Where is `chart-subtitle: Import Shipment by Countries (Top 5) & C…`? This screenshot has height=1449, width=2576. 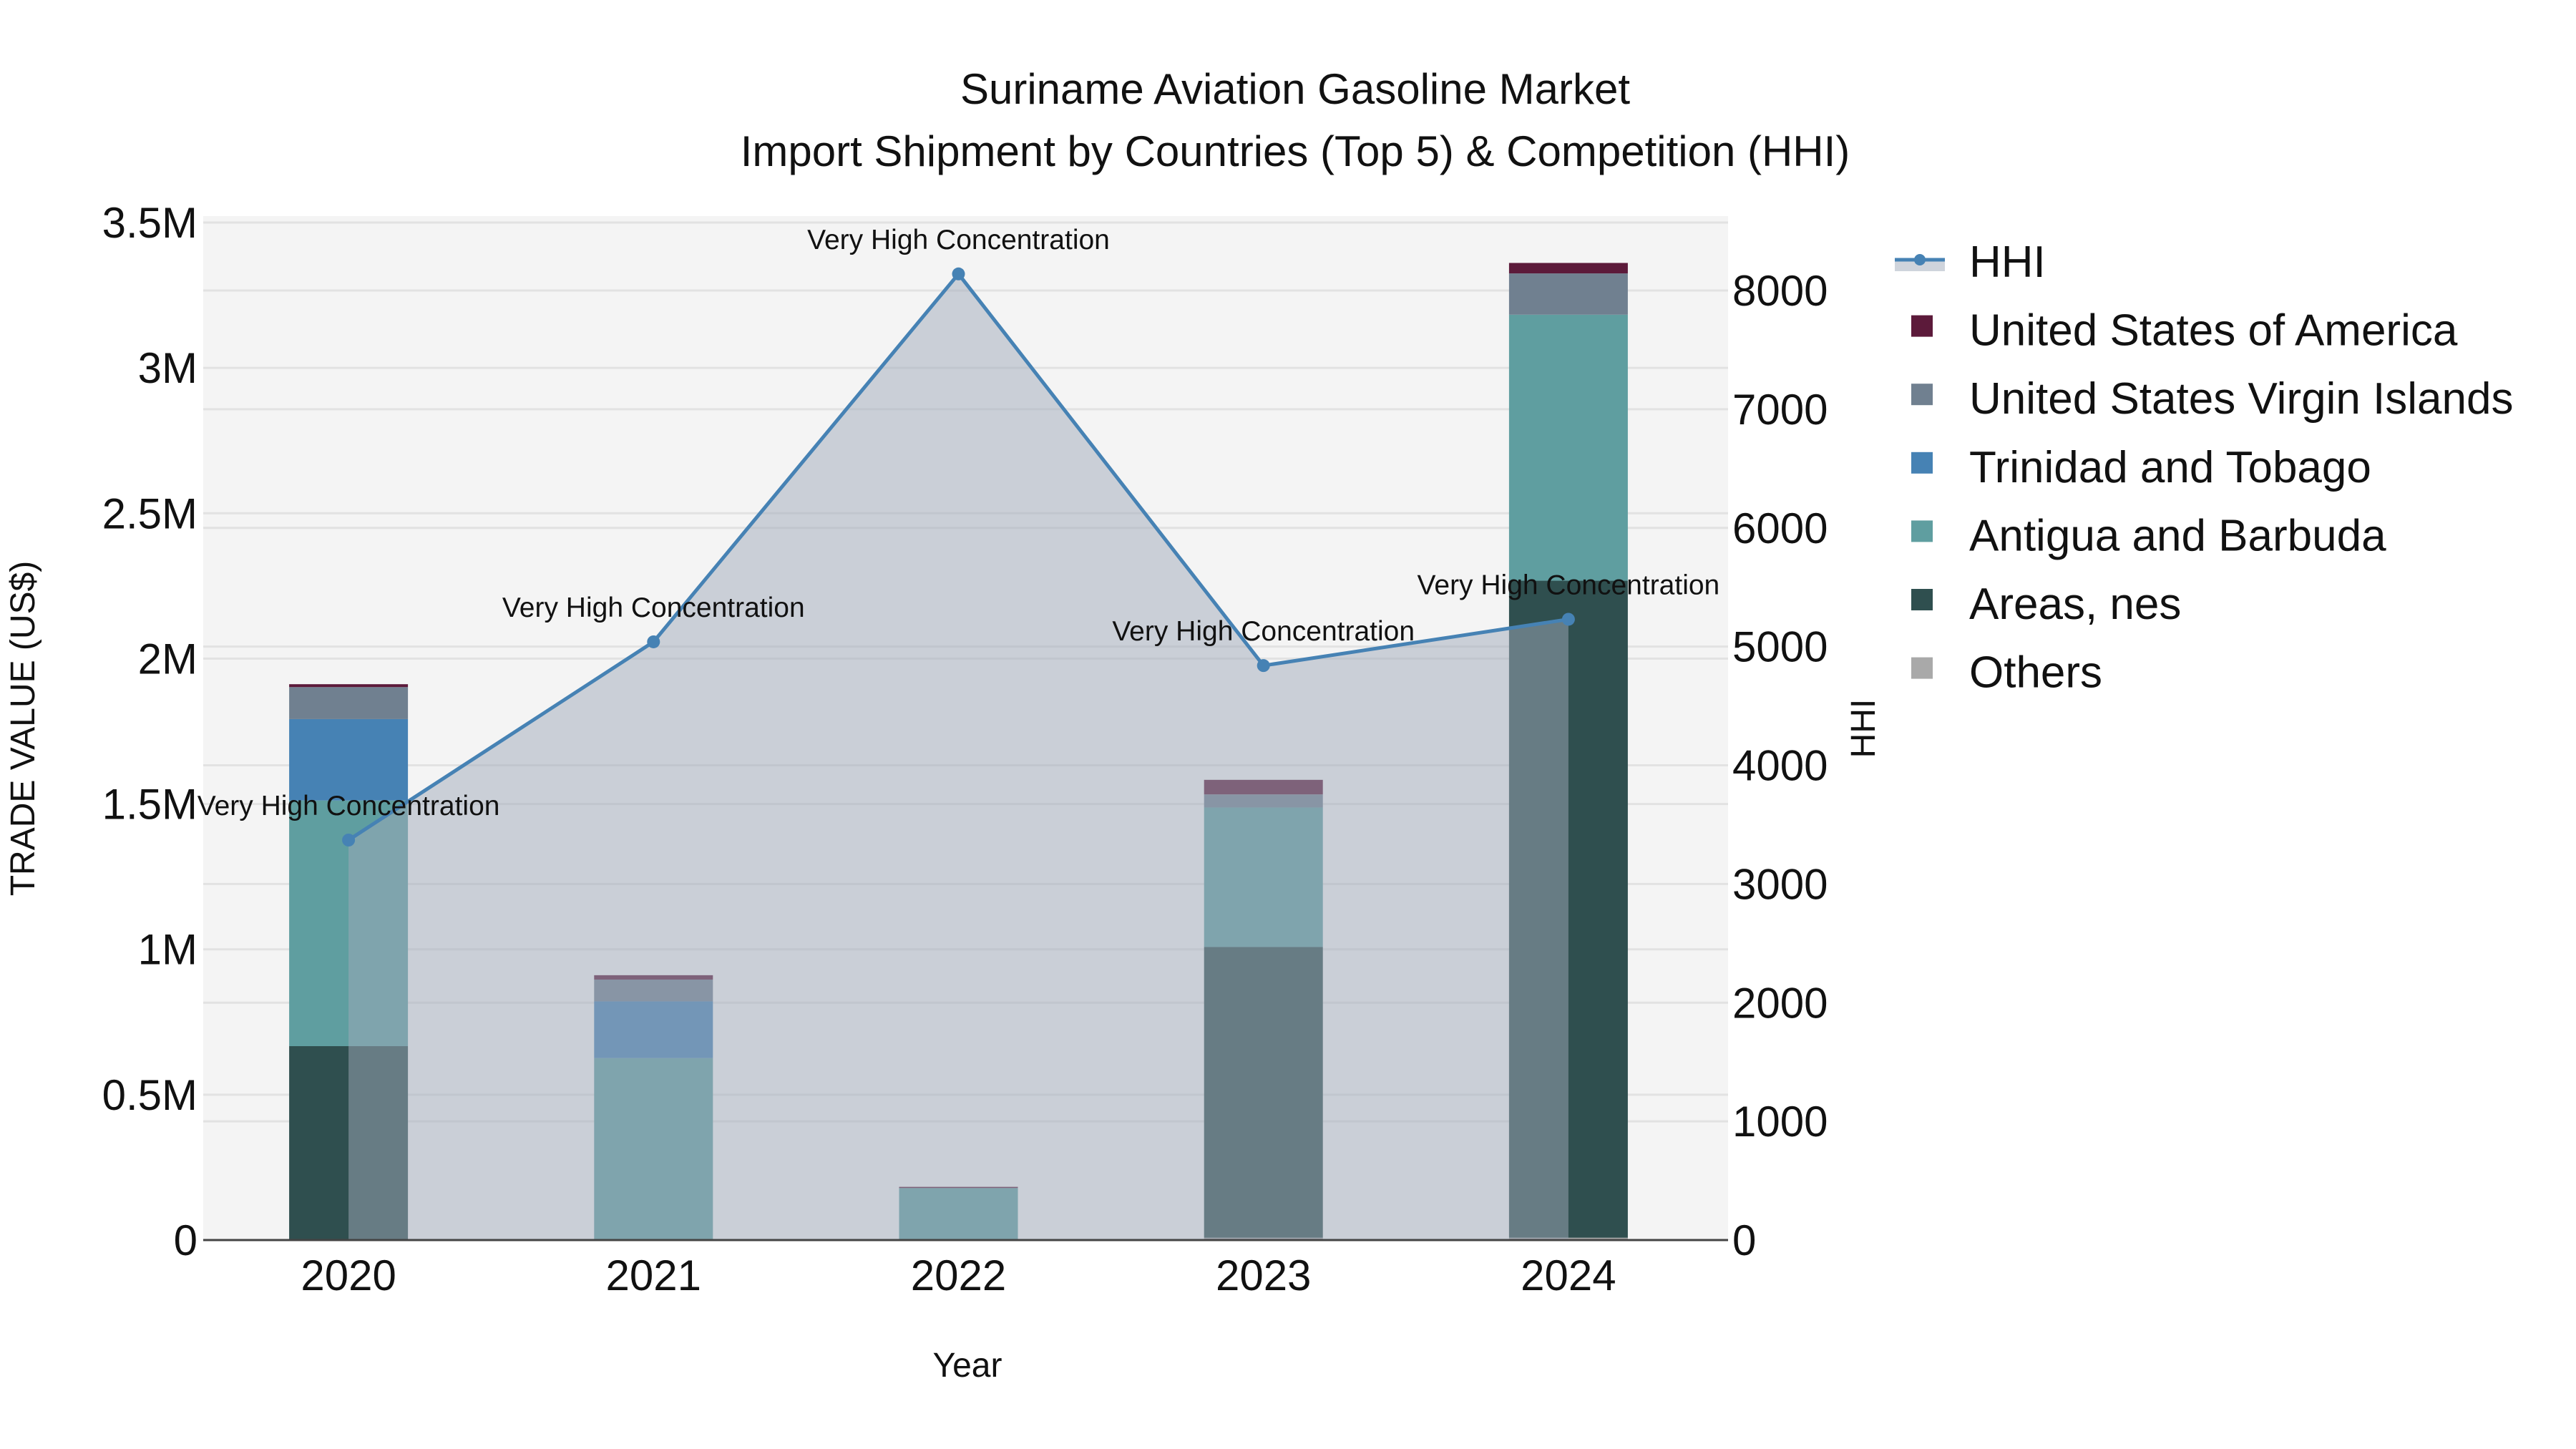 chart-subtitle: Import Shipment by Countries (Top 5) & C… is located at coordinates (1295, 151).